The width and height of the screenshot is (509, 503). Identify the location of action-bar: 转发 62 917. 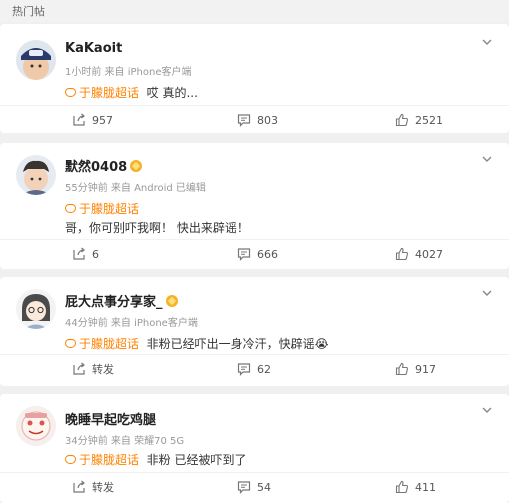
(254, 368).